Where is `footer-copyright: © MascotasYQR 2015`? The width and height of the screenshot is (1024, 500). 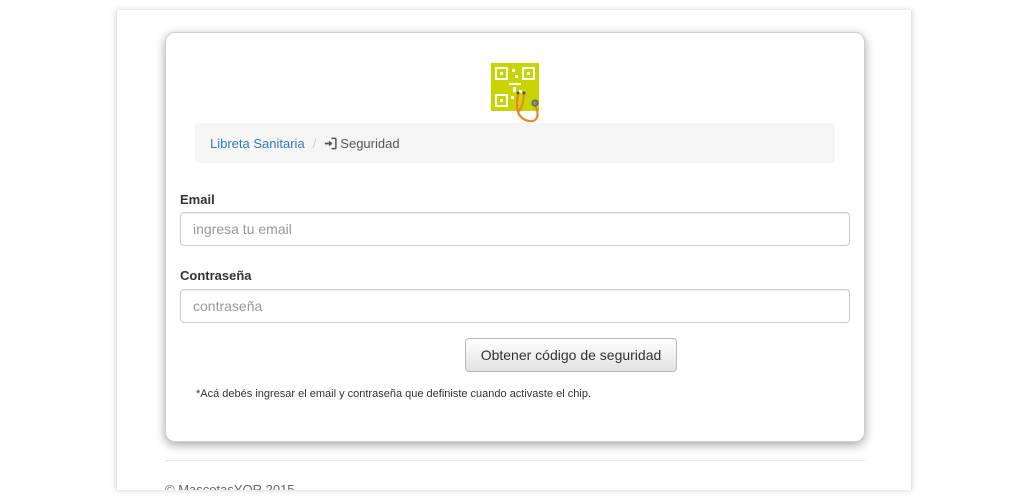
footer-copyright: © MascotasYQR 2015 is located at coordinates (230, 486).